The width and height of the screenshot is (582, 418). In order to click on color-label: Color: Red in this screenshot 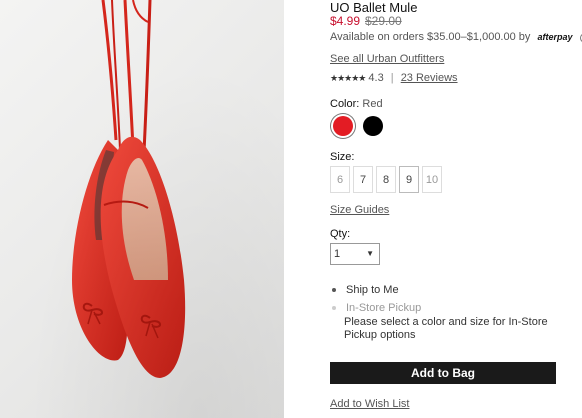, I will do `click(356, 104)`.